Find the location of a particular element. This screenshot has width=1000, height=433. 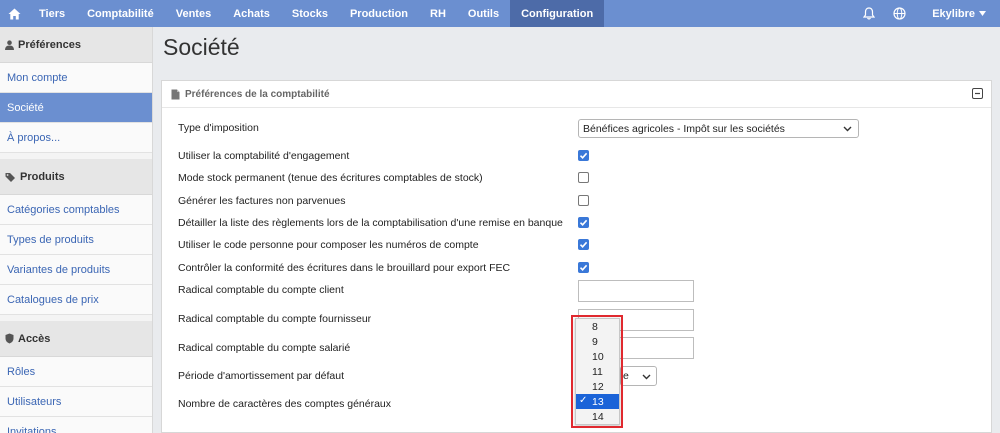

panel-title: Préférences de la comptabilité is located at coordinates (257, 94).